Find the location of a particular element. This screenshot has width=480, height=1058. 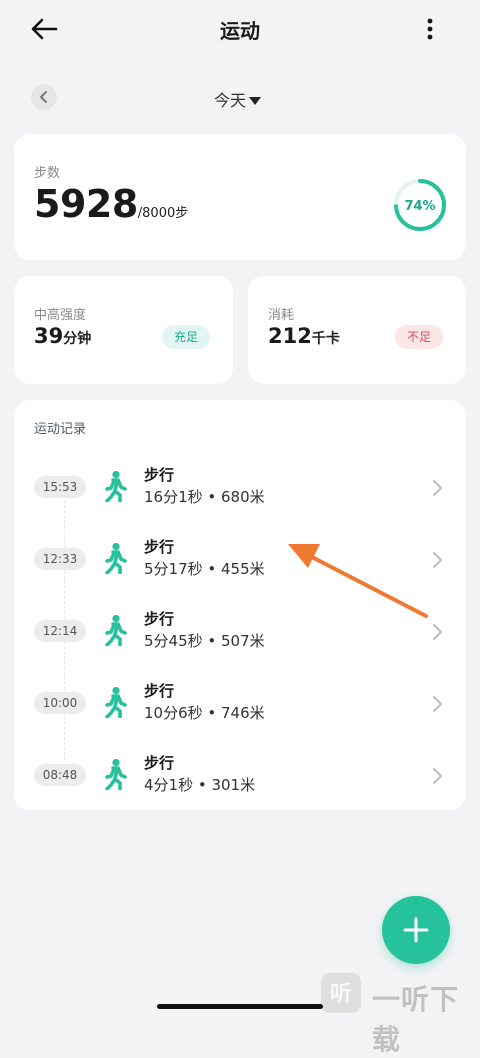

steps-label: 步数 is located at coordinates (47, 173).